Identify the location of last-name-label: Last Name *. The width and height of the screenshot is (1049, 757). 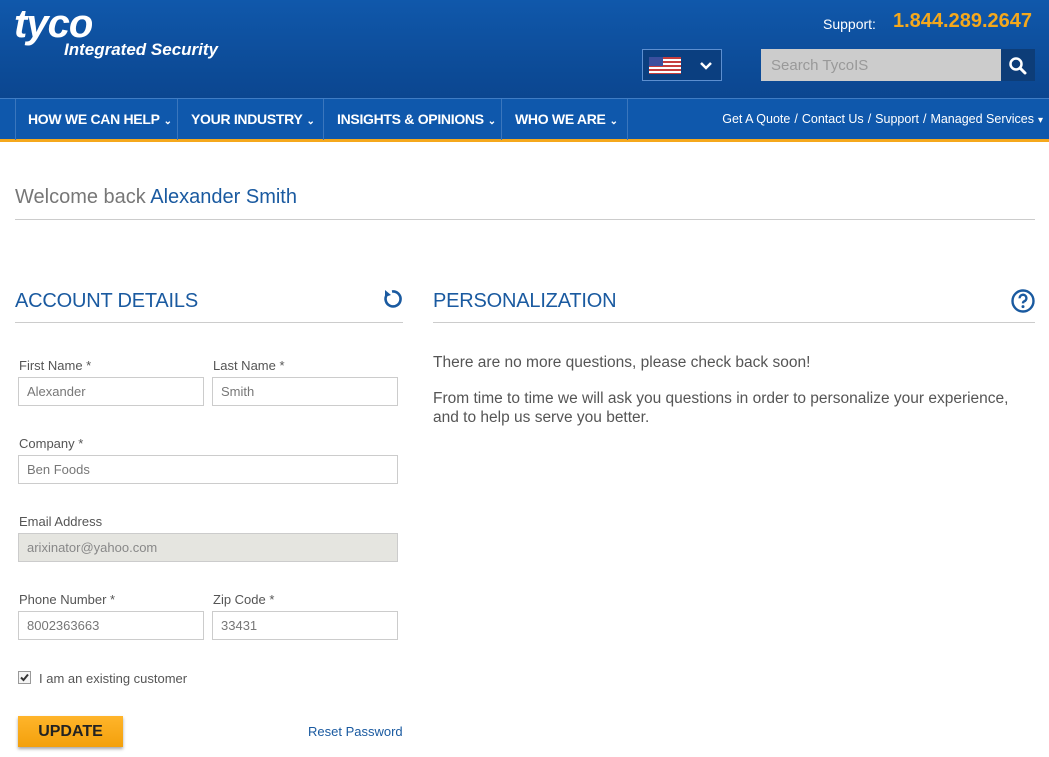
(249, 365).